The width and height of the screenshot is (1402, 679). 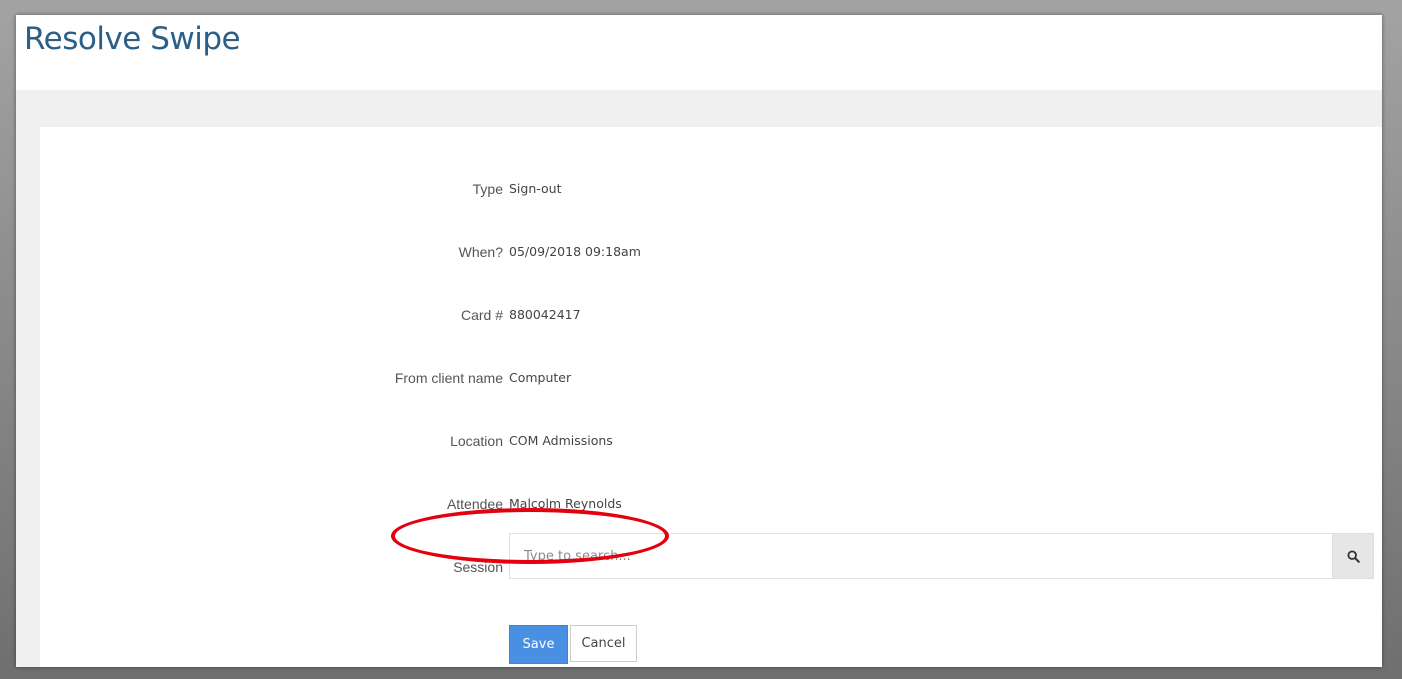 What do you see at coordinates (474, 504) in the screenshot?
I see `field-label-attendee: Attendee` at bounding box center [474, 504].